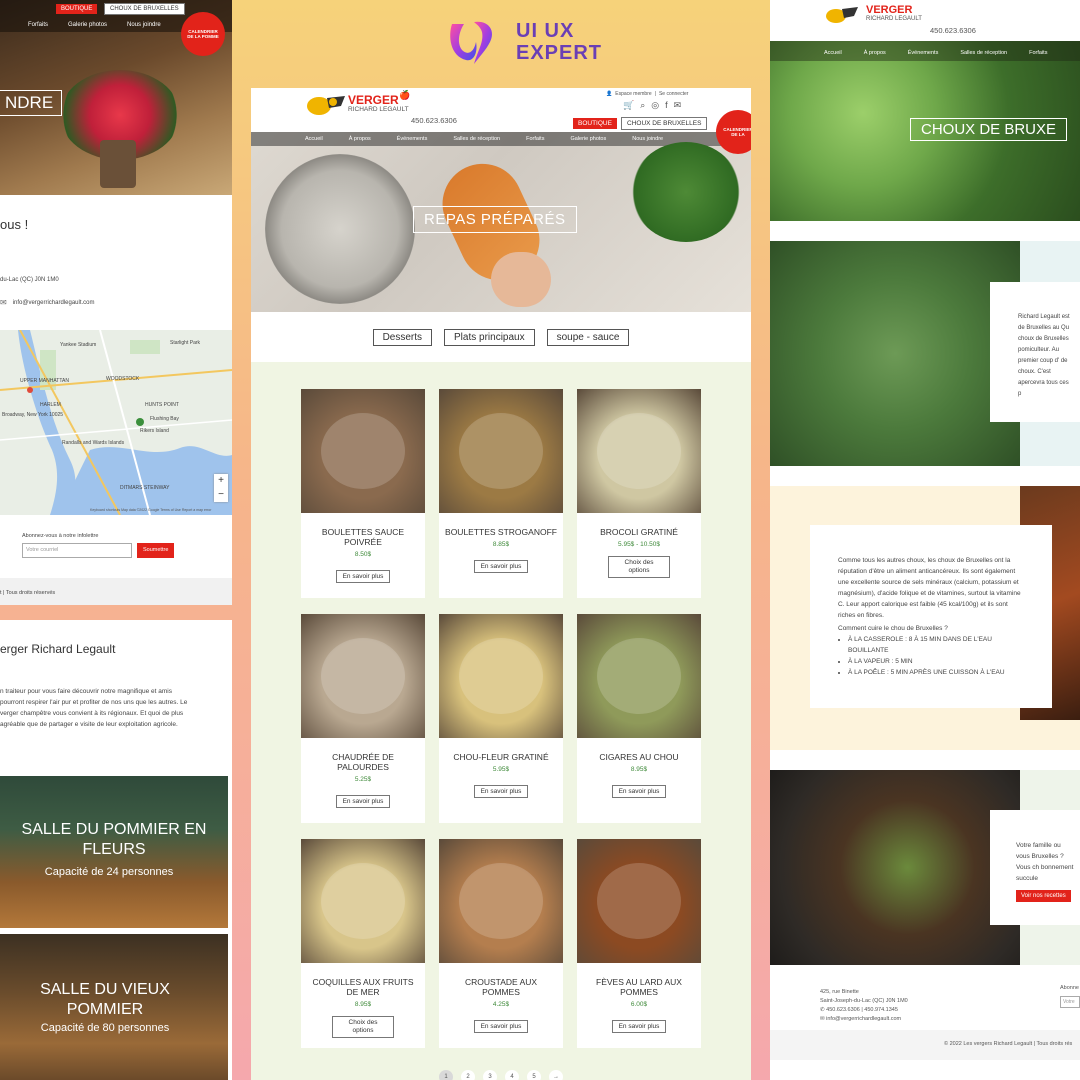 The image size is (1080, 1080). What do you see at coordinates (633, 94) in the screenshot?
I see `member-link: Espace membre` at bounding box center [633, 94].